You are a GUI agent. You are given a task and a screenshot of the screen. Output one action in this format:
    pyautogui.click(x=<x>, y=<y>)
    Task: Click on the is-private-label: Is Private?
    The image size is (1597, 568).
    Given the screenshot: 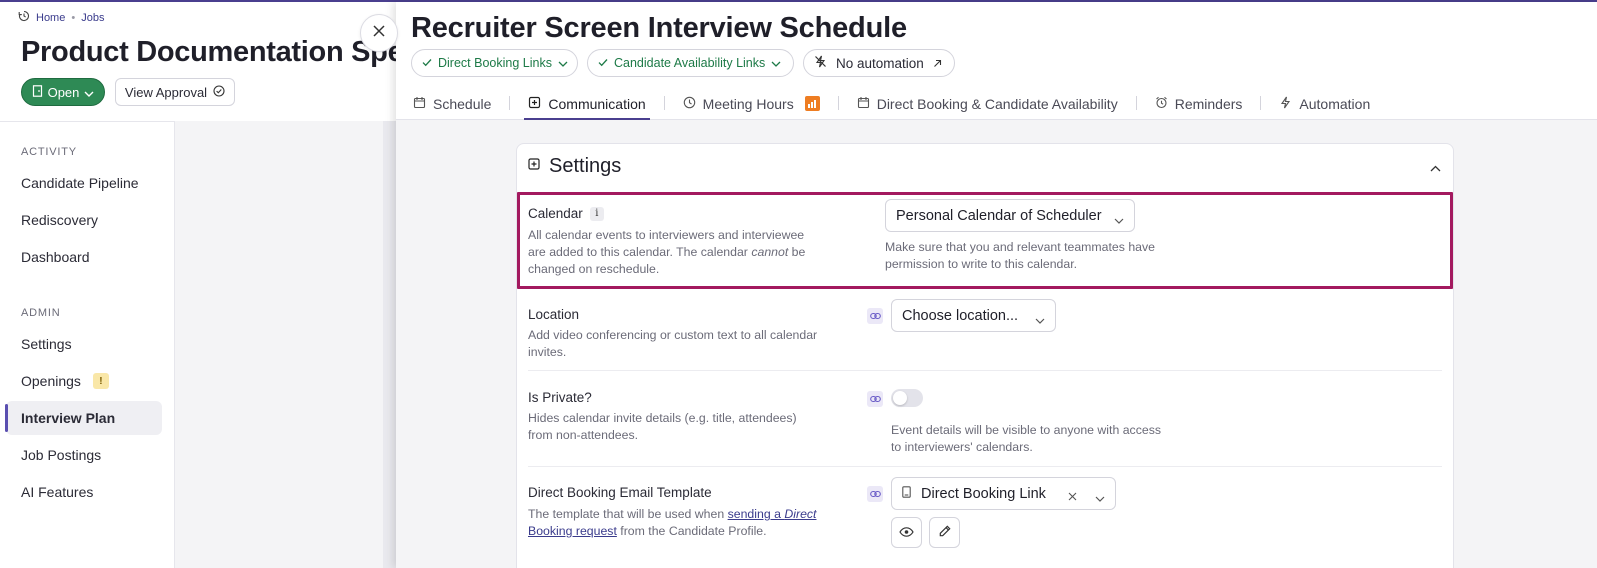 What is the action you would take?
    pyautogui.click(x=560, y=397)
    